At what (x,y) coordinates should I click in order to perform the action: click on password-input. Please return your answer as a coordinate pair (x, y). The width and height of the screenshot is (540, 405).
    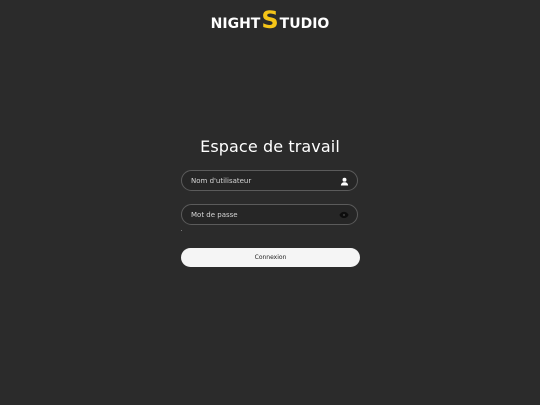
    Looking at the image, I should click on (261, 214).